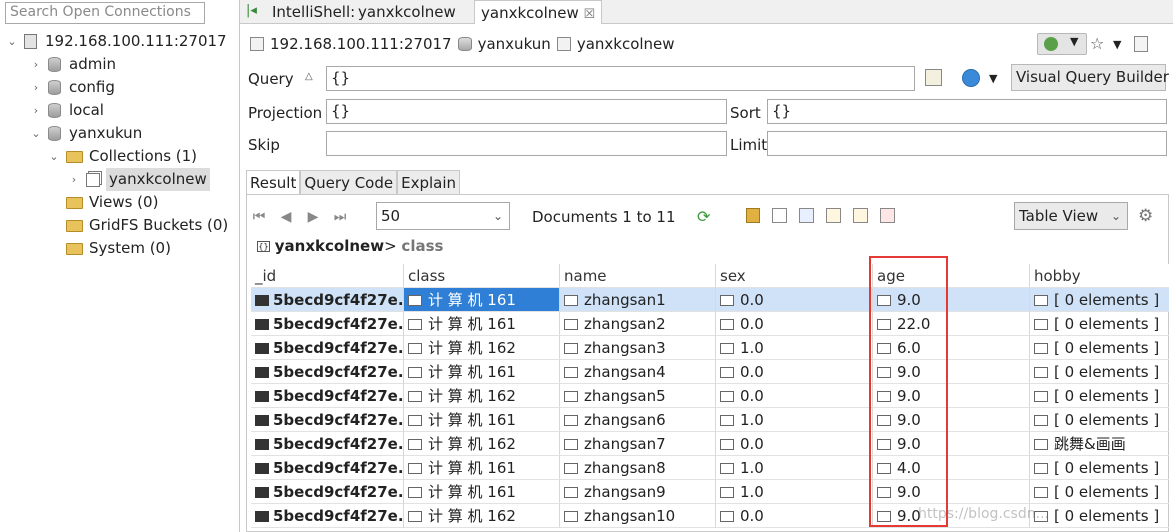 This screenshot has height=532, width=1173. What do you see at coordinates (73, 64) in the screenshot?
I see `tree-item-admin: › admin` at bounding box center [73, 64].